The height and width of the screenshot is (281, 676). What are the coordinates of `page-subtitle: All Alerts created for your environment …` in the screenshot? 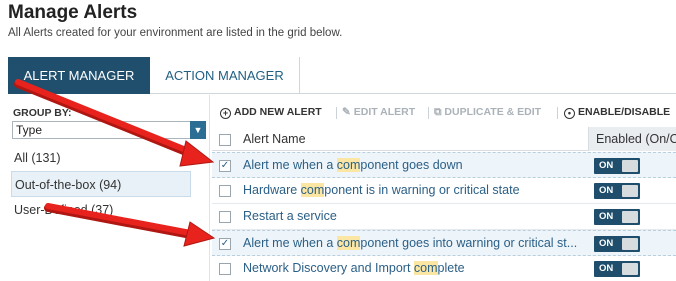 It's located at (175, 33).